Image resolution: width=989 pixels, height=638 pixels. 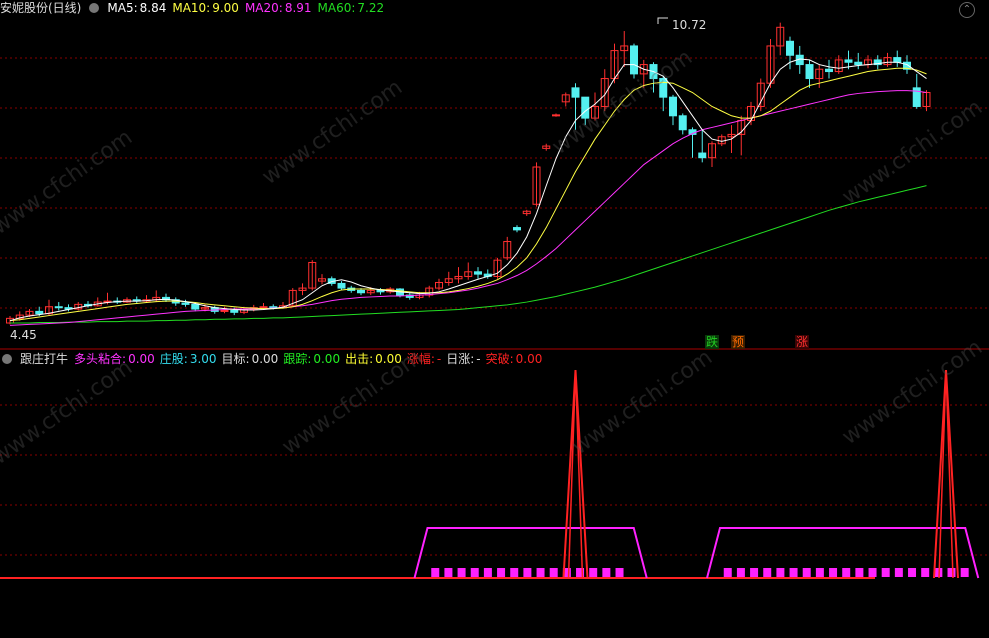 I want to click on high-price-label: 10.72, so click(x=689, y=25).